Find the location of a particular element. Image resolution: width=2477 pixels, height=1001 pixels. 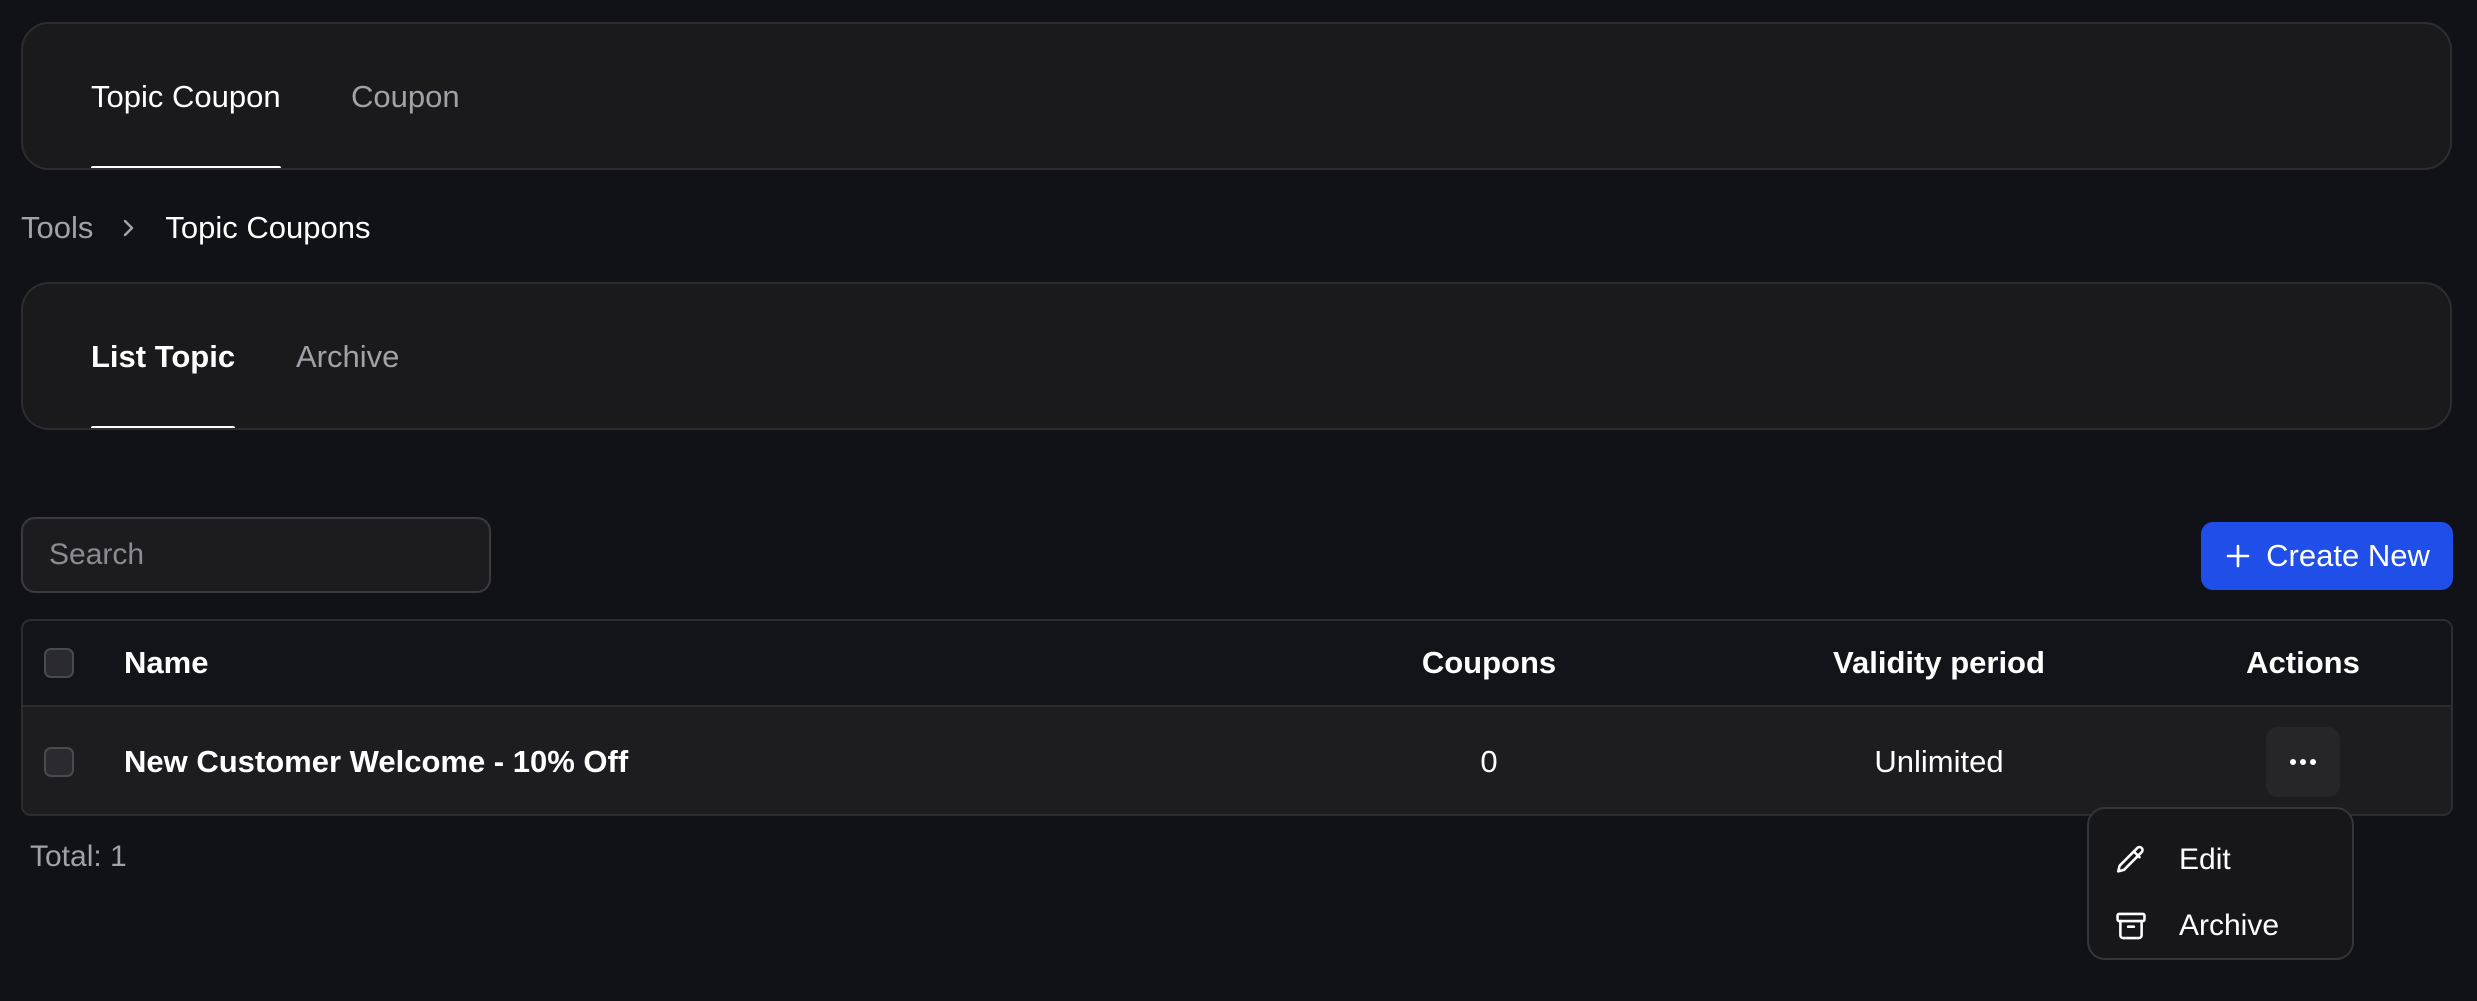

plus-icon is located at coordinates (2238, 556).